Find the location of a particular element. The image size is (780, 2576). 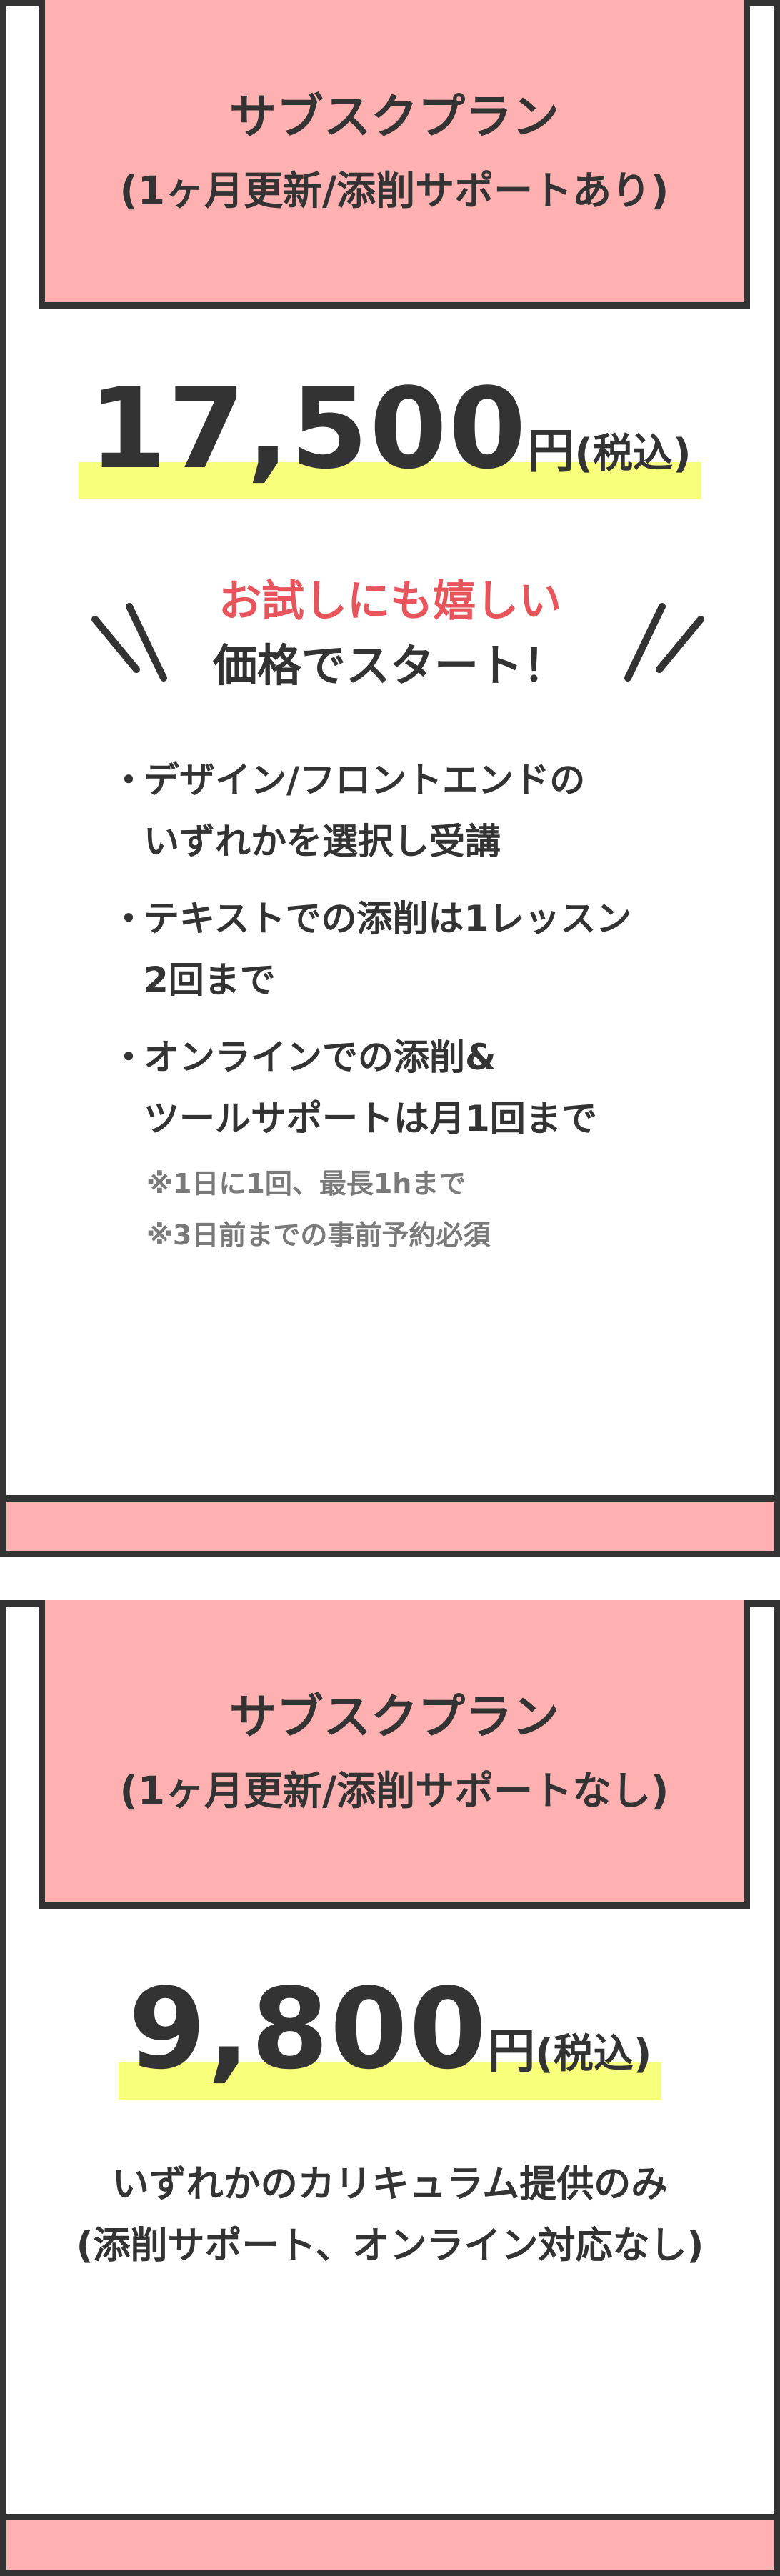

price-amount: 17,500 is located at coordinates (308, 429).